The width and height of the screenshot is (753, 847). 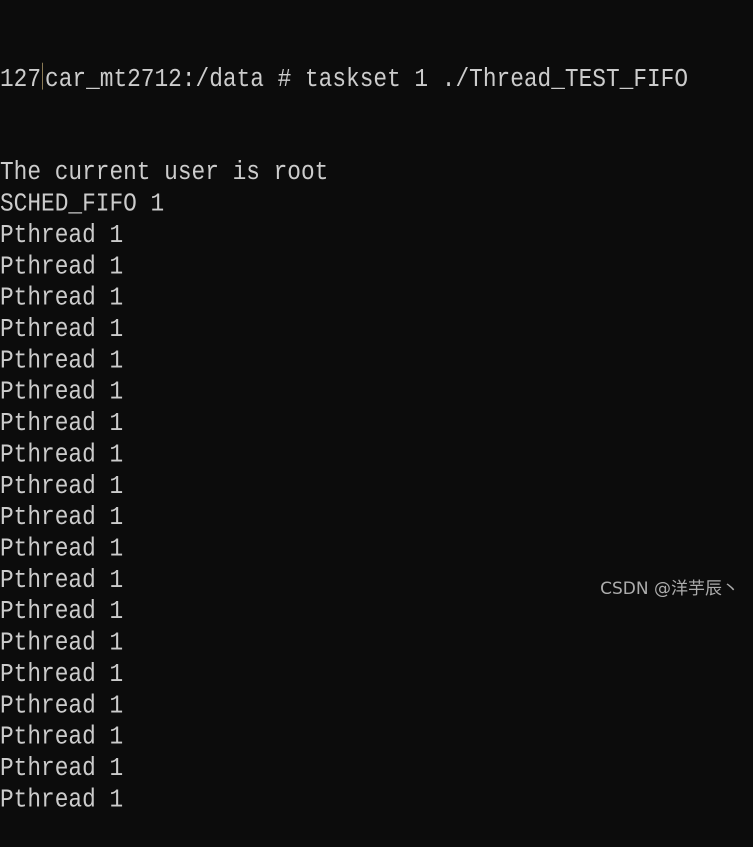 I want to click on prompt: car_mt2712:/data #, so click(x=175, y=79).